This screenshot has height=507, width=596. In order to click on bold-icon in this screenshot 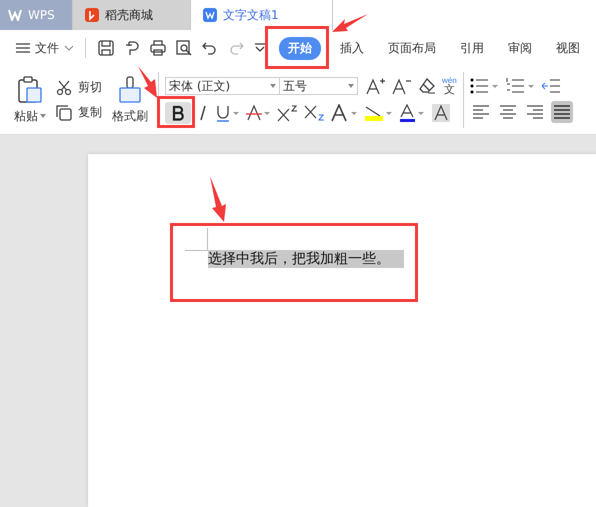, I will do `click(178, 113)`.